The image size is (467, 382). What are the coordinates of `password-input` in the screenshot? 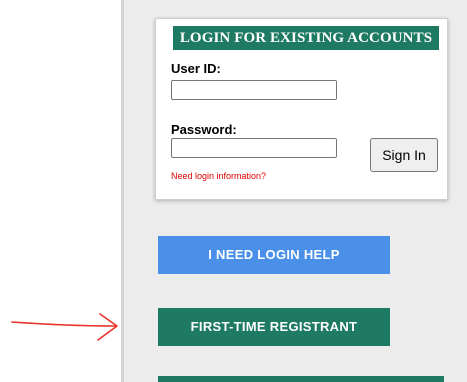 It's located at (254, 148).